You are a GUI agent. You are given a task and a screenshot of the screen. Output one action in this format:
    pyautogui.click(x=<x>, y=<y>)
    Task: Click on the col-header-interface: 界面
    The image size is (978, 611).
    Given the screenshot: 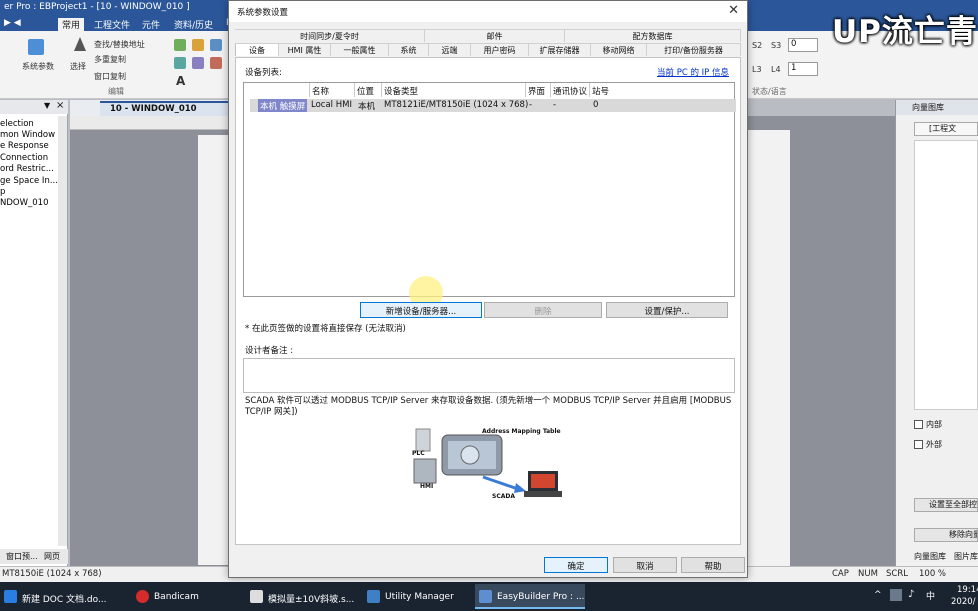 What is the action you would take?
    pyautogui.click(x=536, y=91)
    